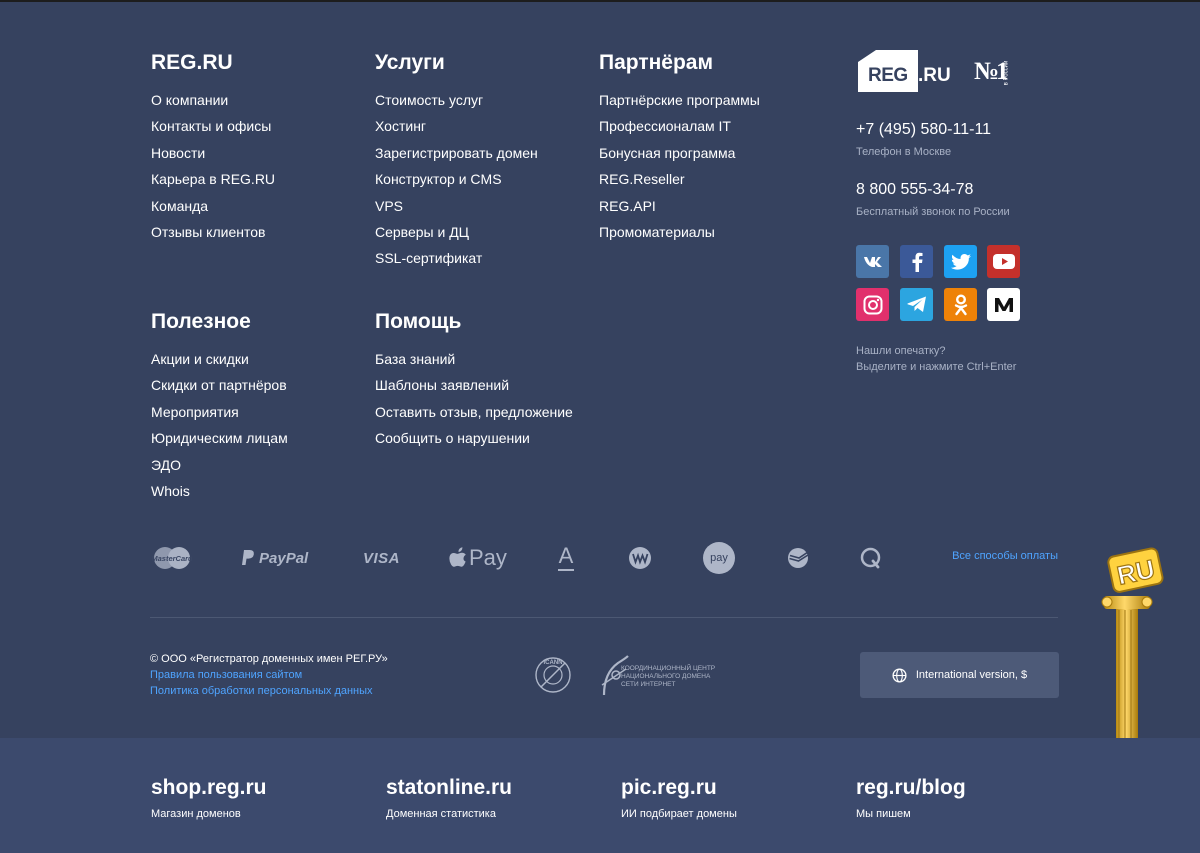 Image resolution: width=1200 pixels, height=853 pixels. Describe the element at coordinates (923, 130) in the screenshot. I see `phone-moscow: +7 (495) 580-11-11` at that location.